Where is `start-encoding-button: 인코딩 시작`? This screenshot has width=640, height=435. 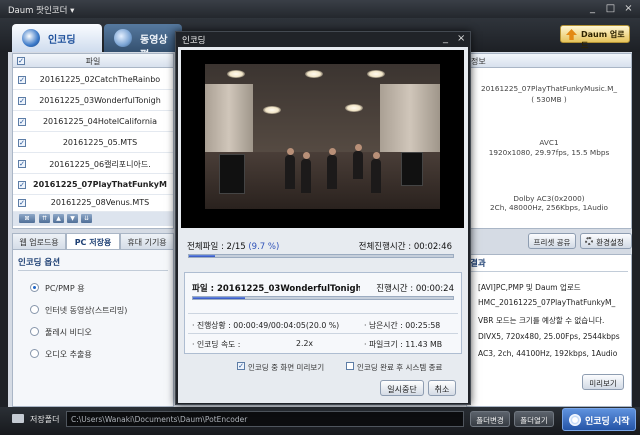
start-encoding-button: 인코딩 시작 is located at coordinates (599, 419).